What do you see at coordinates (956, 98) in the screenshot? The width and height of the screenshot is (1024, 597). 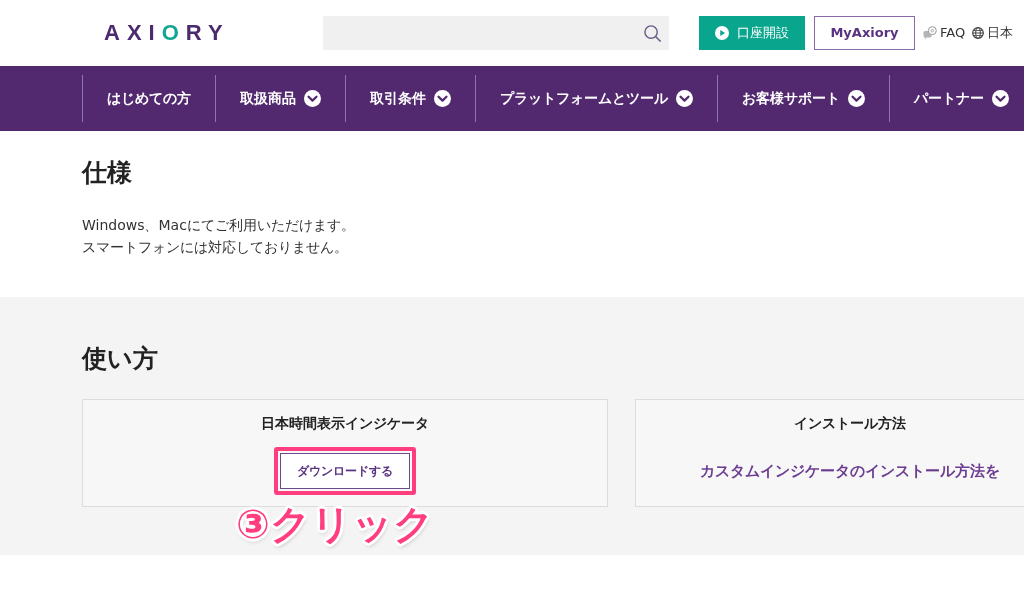 I see `nav-menu-item: パートナー` at bounding box center [956, 98].